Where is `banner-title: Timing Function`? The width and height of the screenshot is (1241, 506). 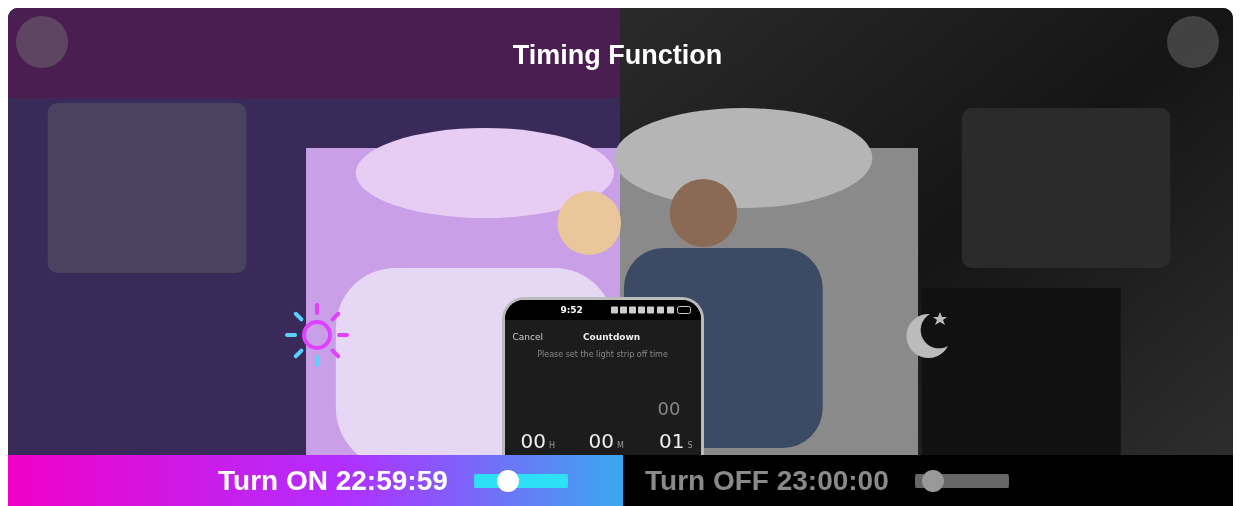
banner-title: Timing Function is located at coordinates (617, 55).